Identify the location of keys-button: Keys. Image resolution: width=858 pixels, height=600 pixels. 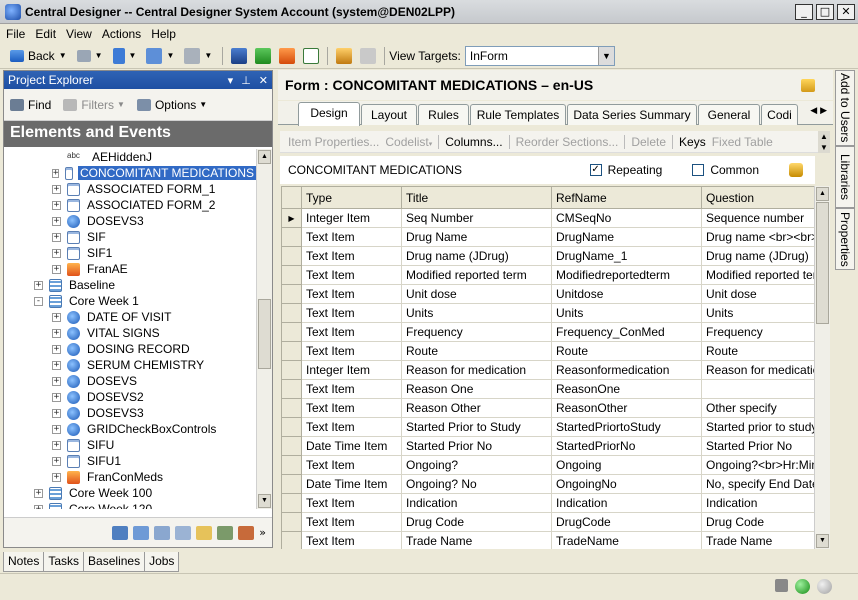
(692, 142).